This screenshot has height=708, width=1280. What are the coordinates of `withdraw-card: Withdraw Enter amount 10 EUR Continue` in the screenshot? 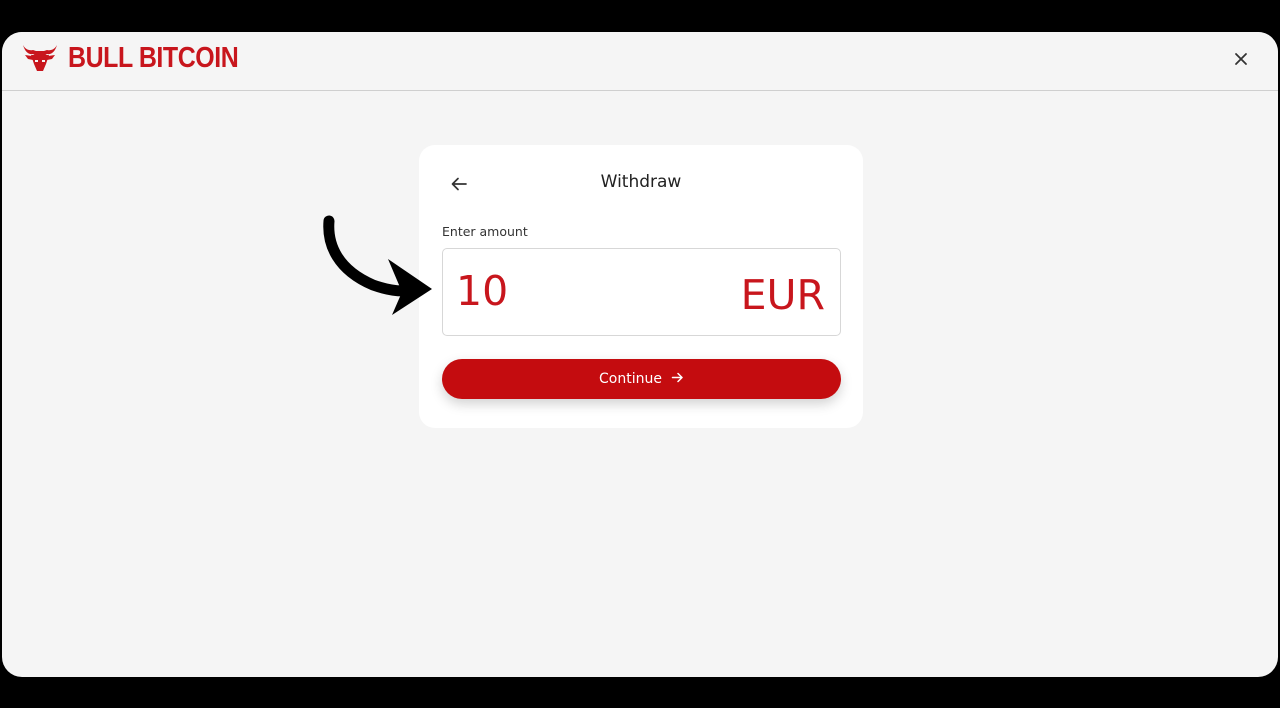 It's located at (641, 286).